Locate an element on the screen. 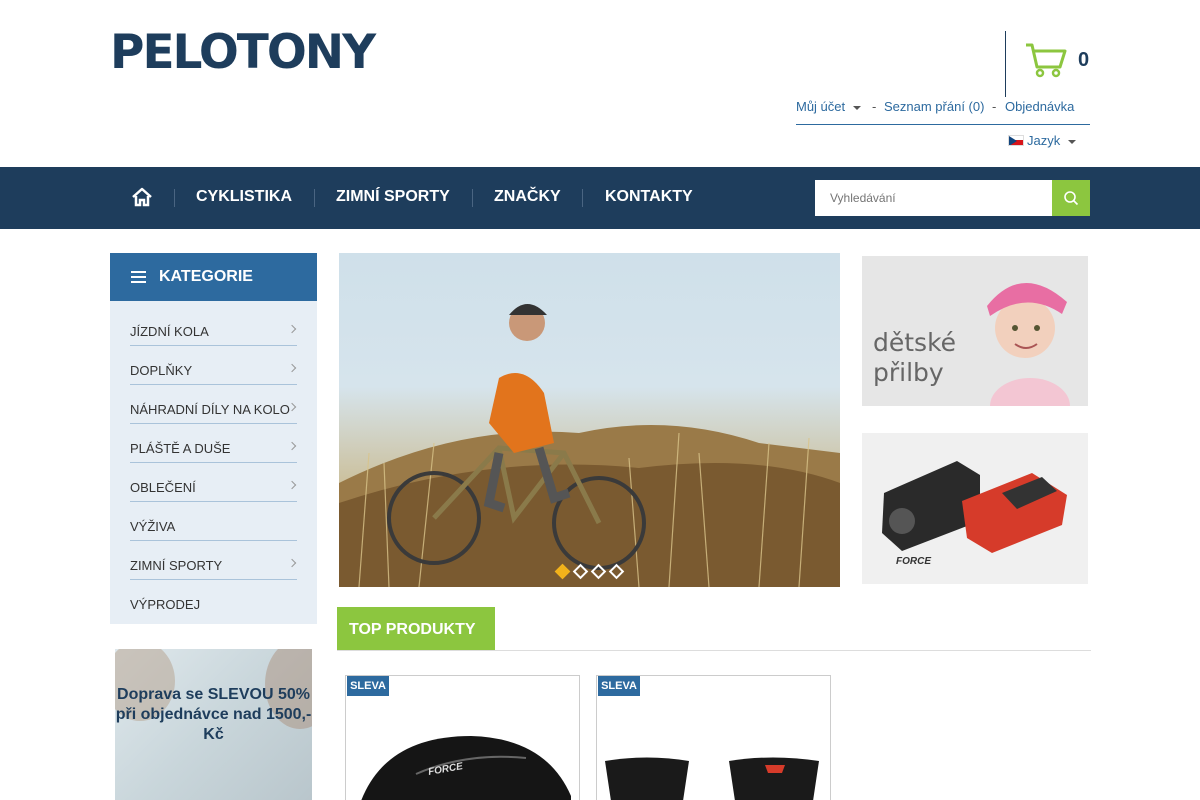 Image resolution: width=1200 pixels, height=800 pixels. category-label: PLÁŠTĚ A DUŠE is located at coordinates (180, 448).